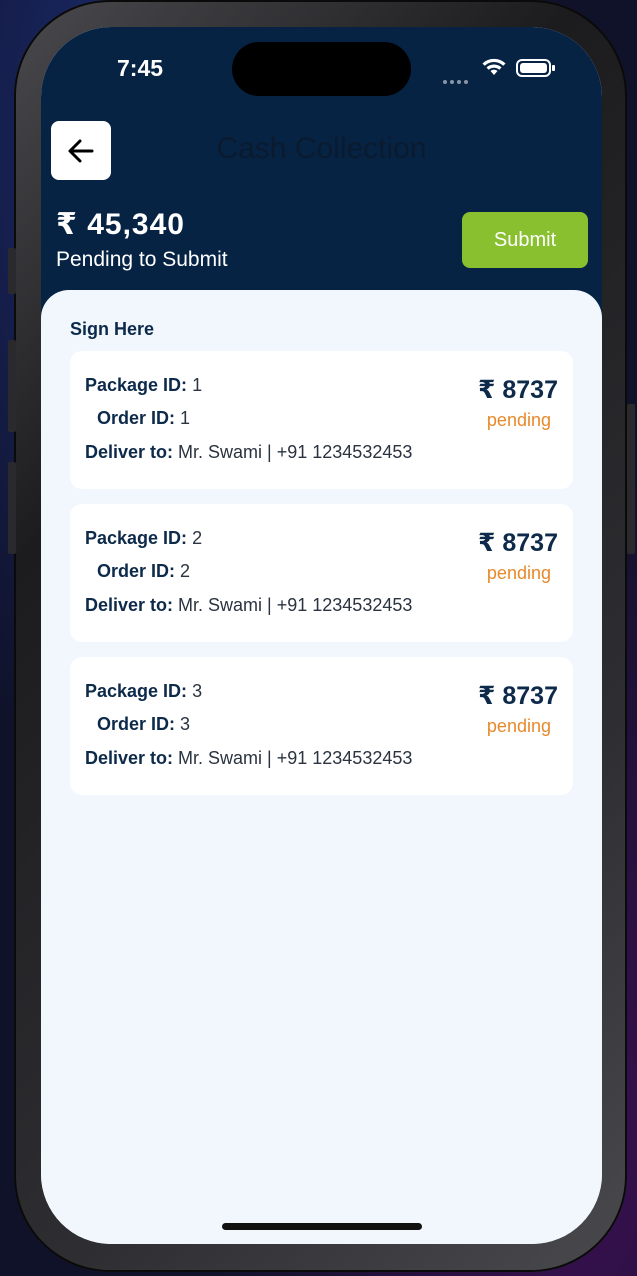 The width and height of the screenshot is (637, 1276). Describe the element at coordinates (185, 724) in the screenshot. I see `order-id-value: 3` at that location.